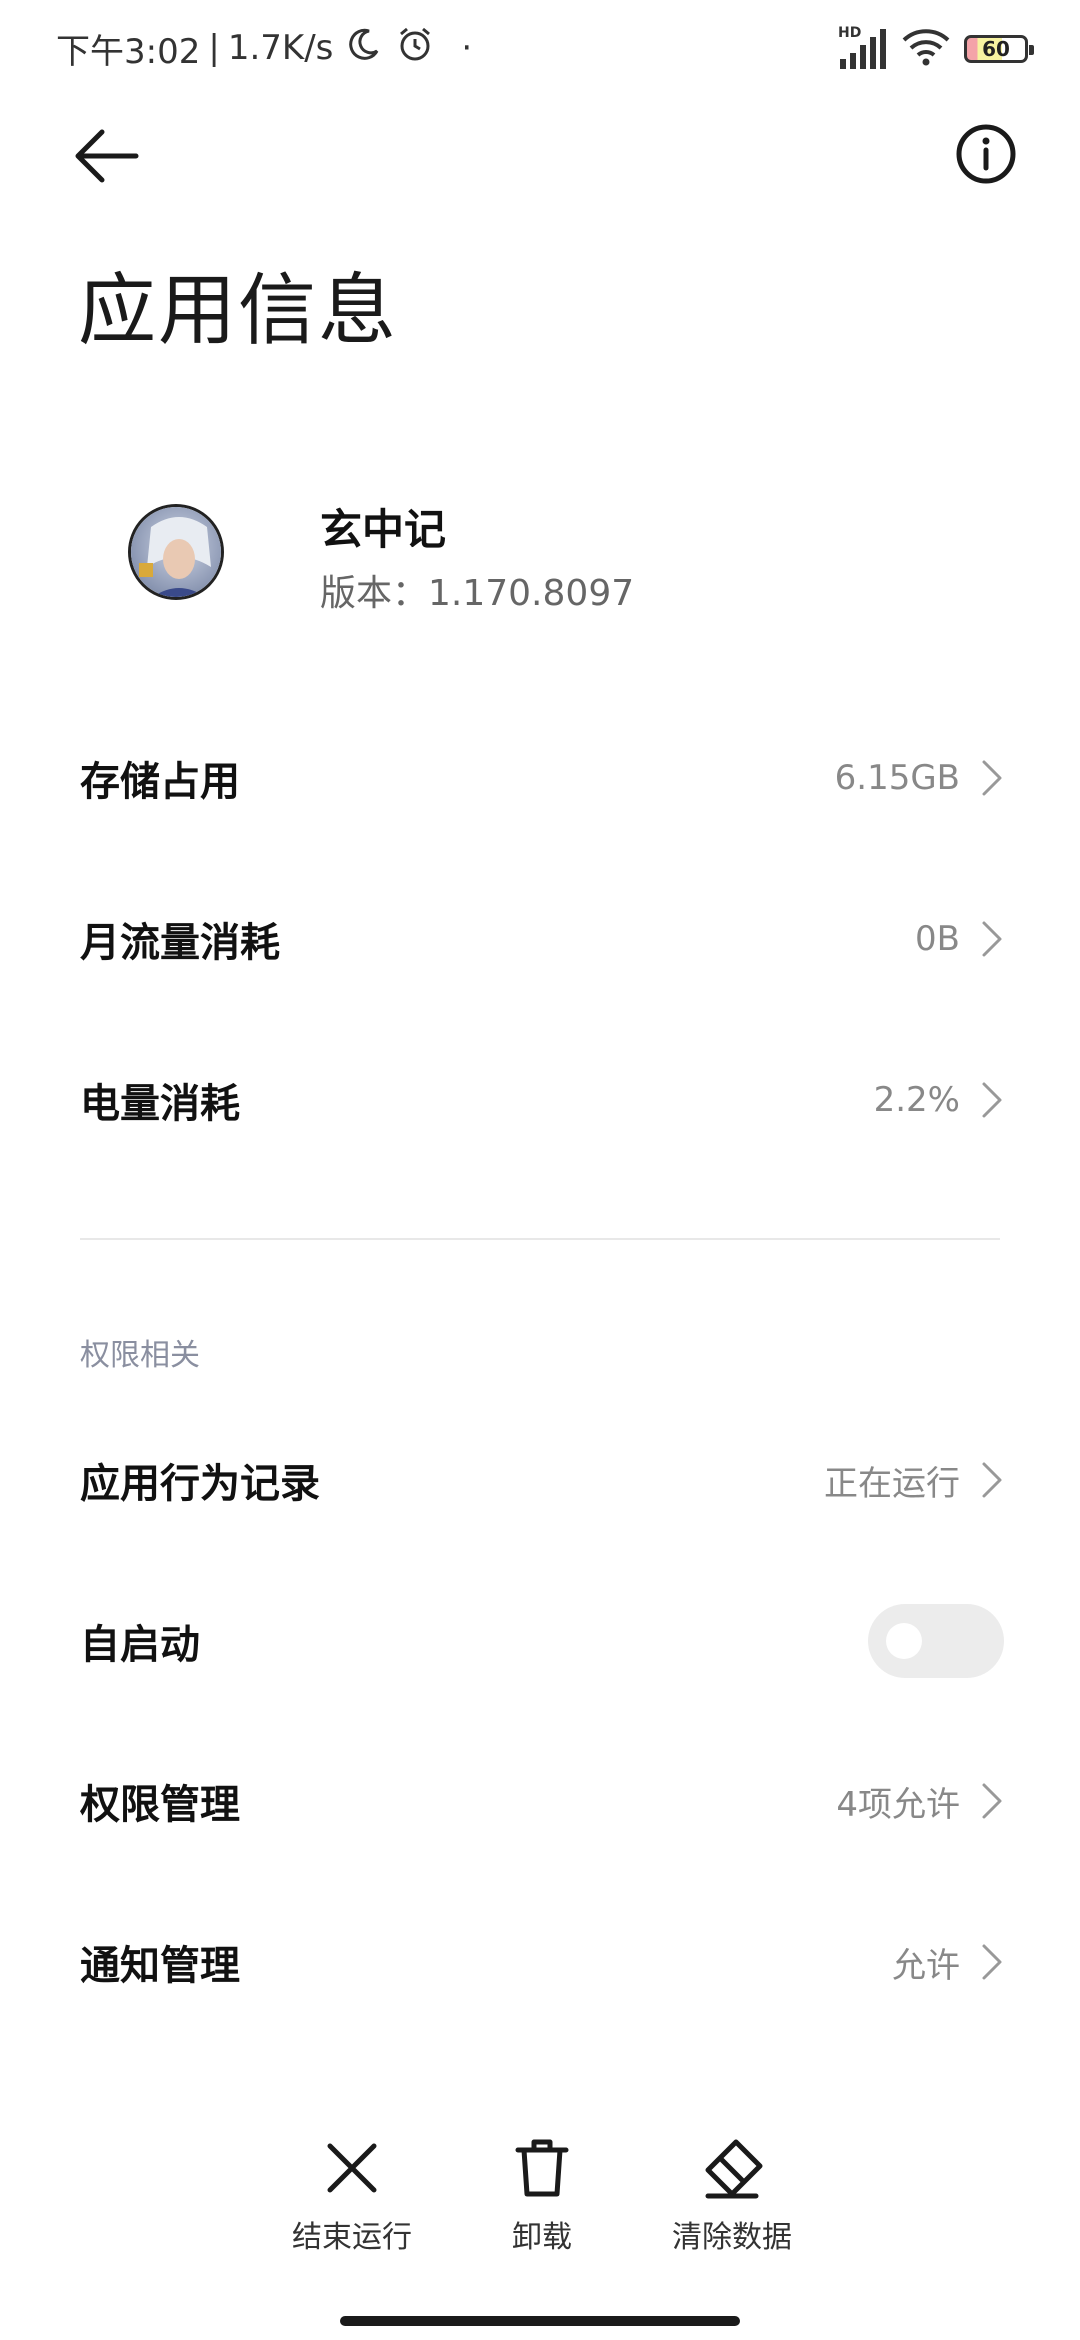  I want to click on eraser-icon, so click(734, 2169).